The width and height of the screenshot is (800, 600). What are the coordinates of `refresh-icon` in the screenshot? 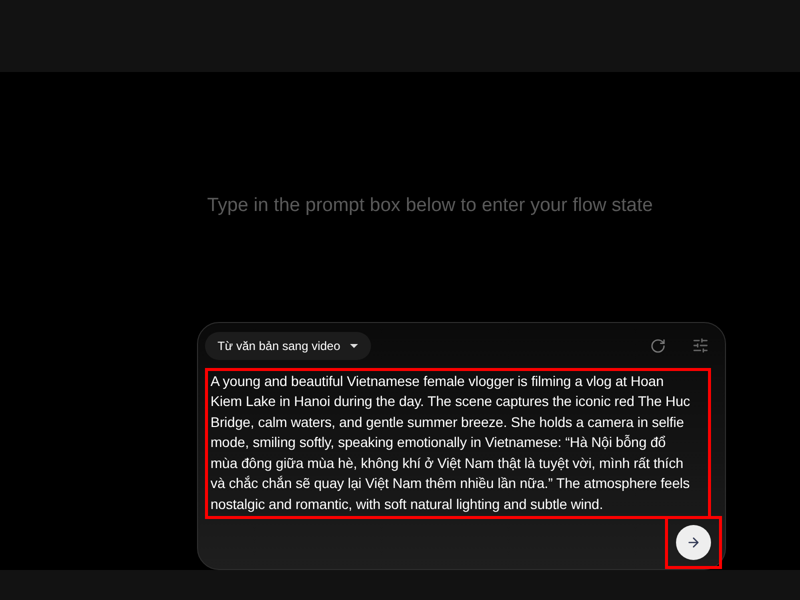 It's located at (658, 346).